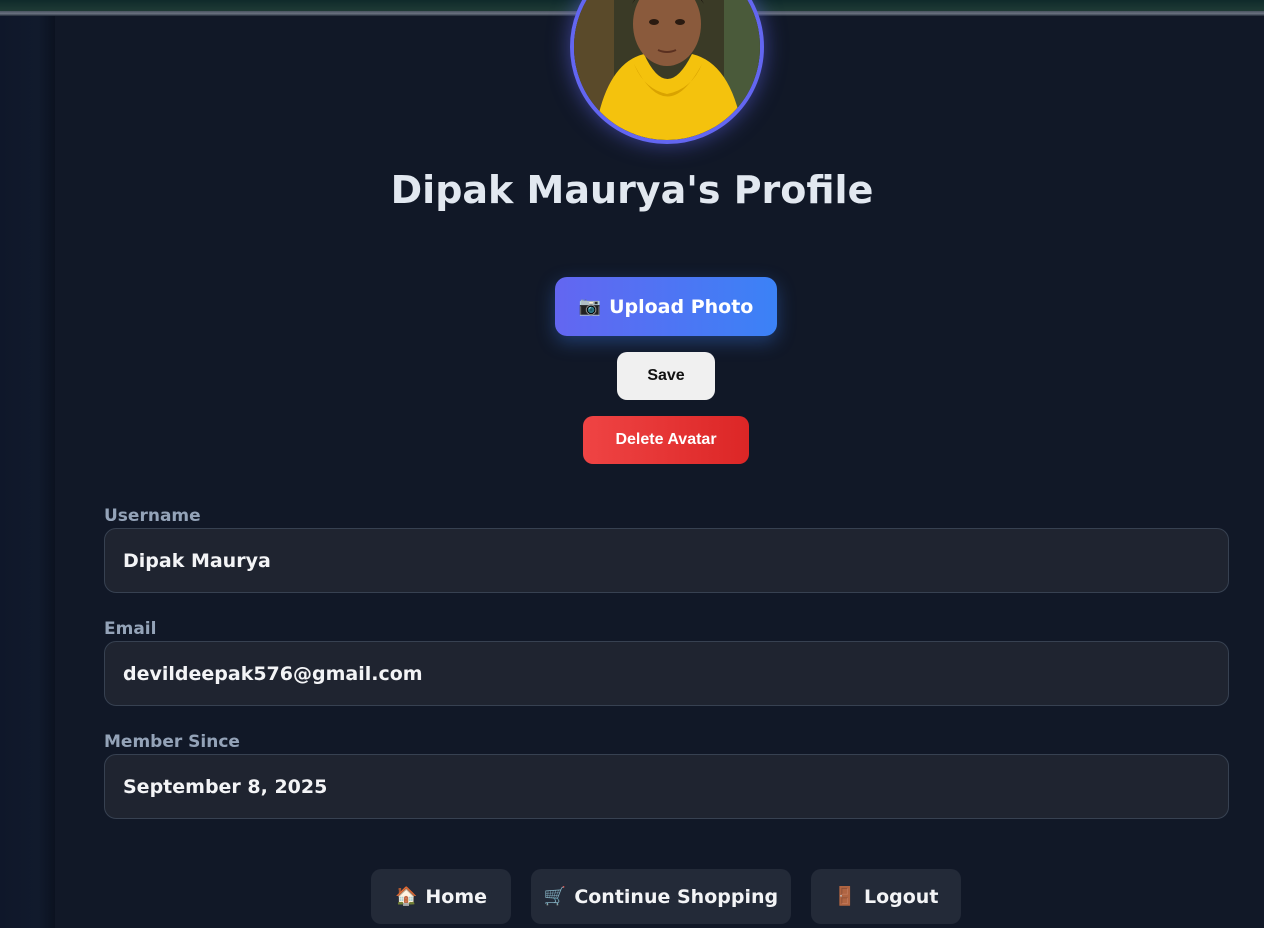 Image resolution: width=1264 pixels, height=928 pixels. Describe the element at coordinates (172, 742) in the screenshot. I see `member-since-label: Member Since` at that location.